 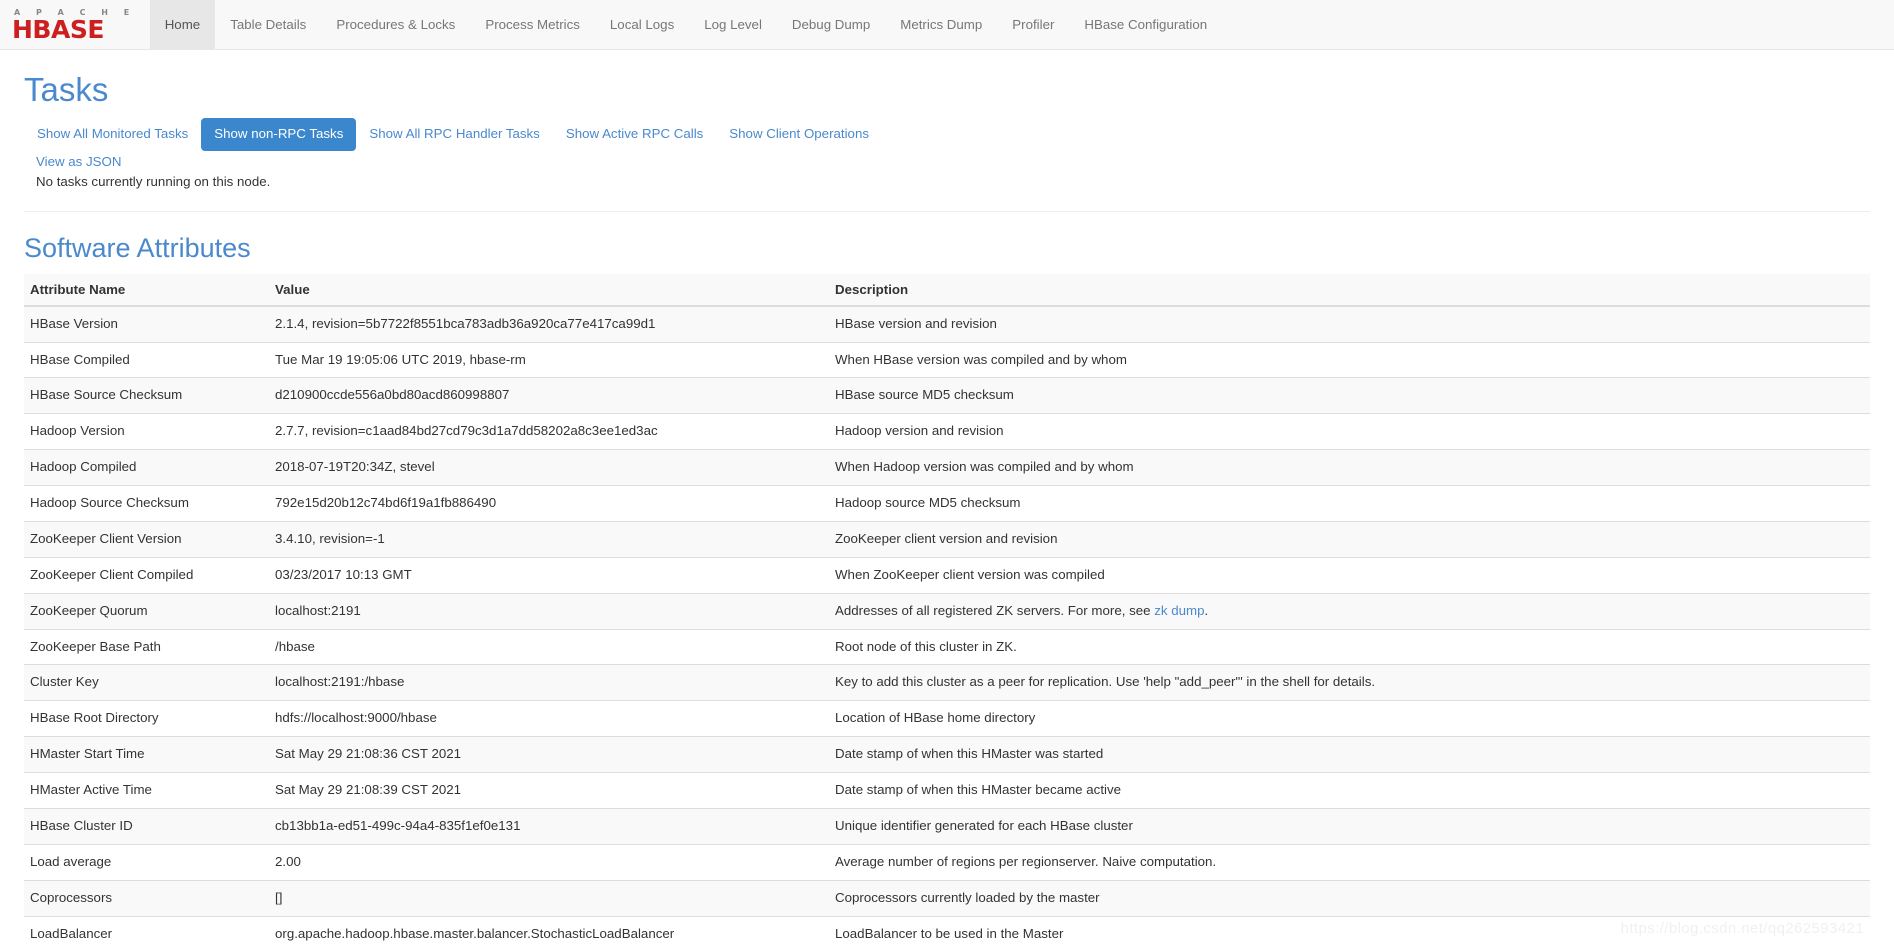 I want to click on attribute-value-cell: 792e15d20b12c74bd6f19a1fb886490, so click(x=549, y=503).